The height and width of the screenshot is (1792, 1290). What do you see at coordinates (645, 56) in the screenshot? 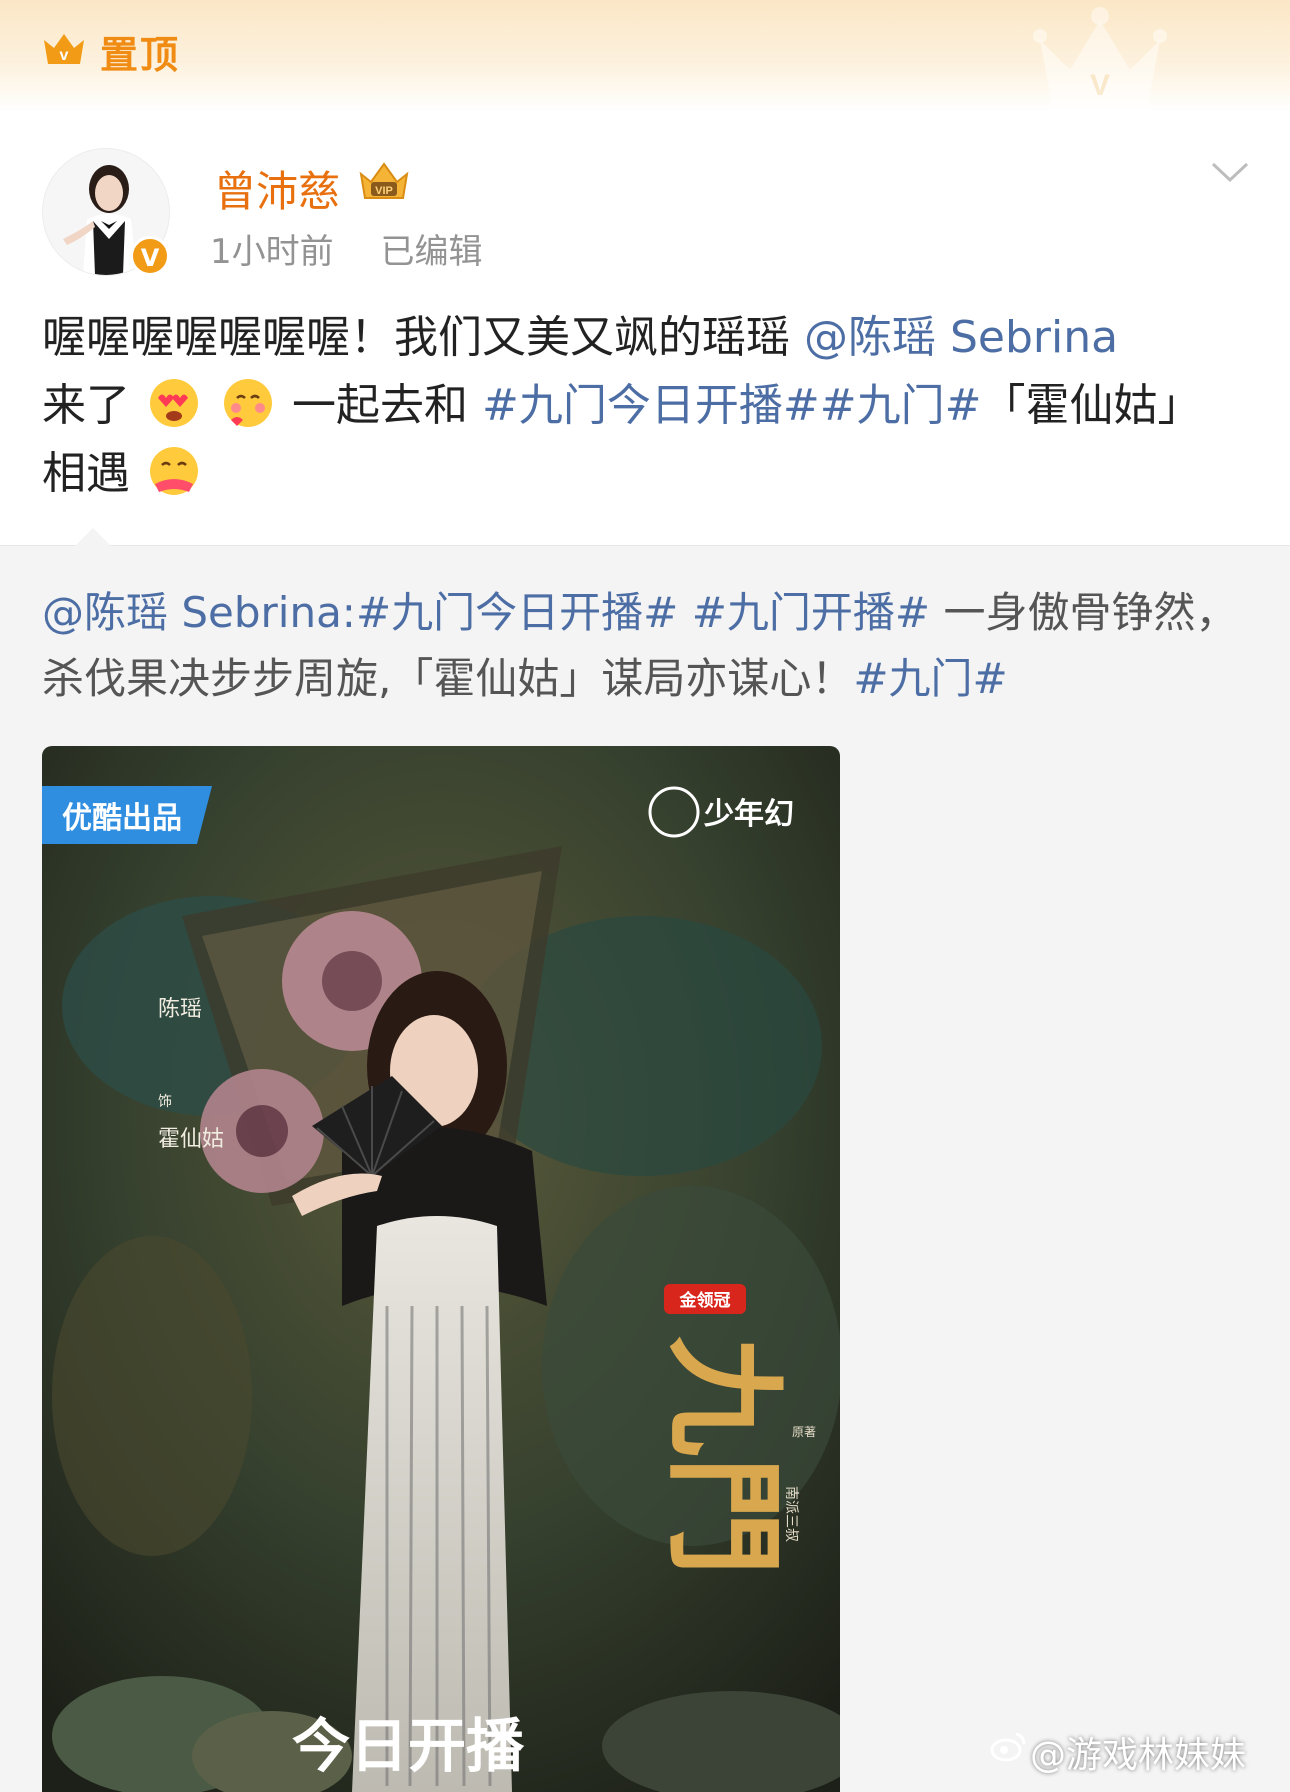
I see `pinned-banner: v 置顶 V` at bounding box center [645, 56].